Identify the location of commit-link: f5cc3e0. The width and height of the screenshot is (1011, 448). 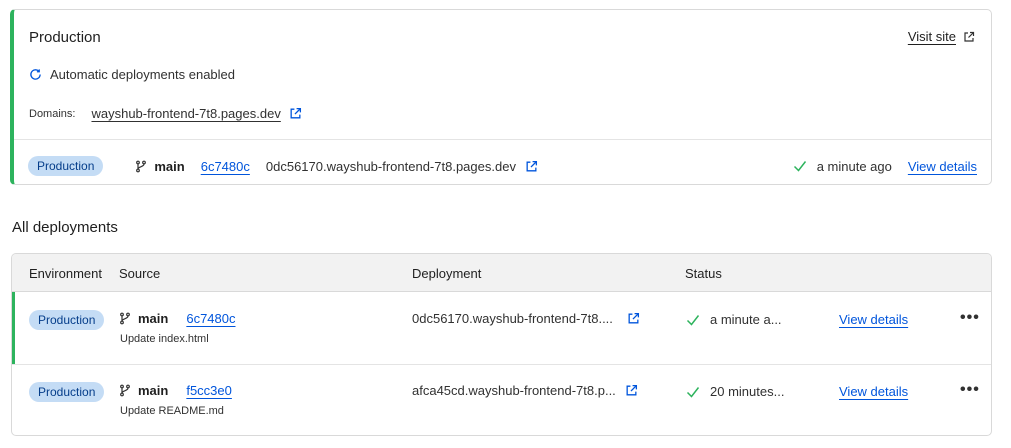
(209, 390).